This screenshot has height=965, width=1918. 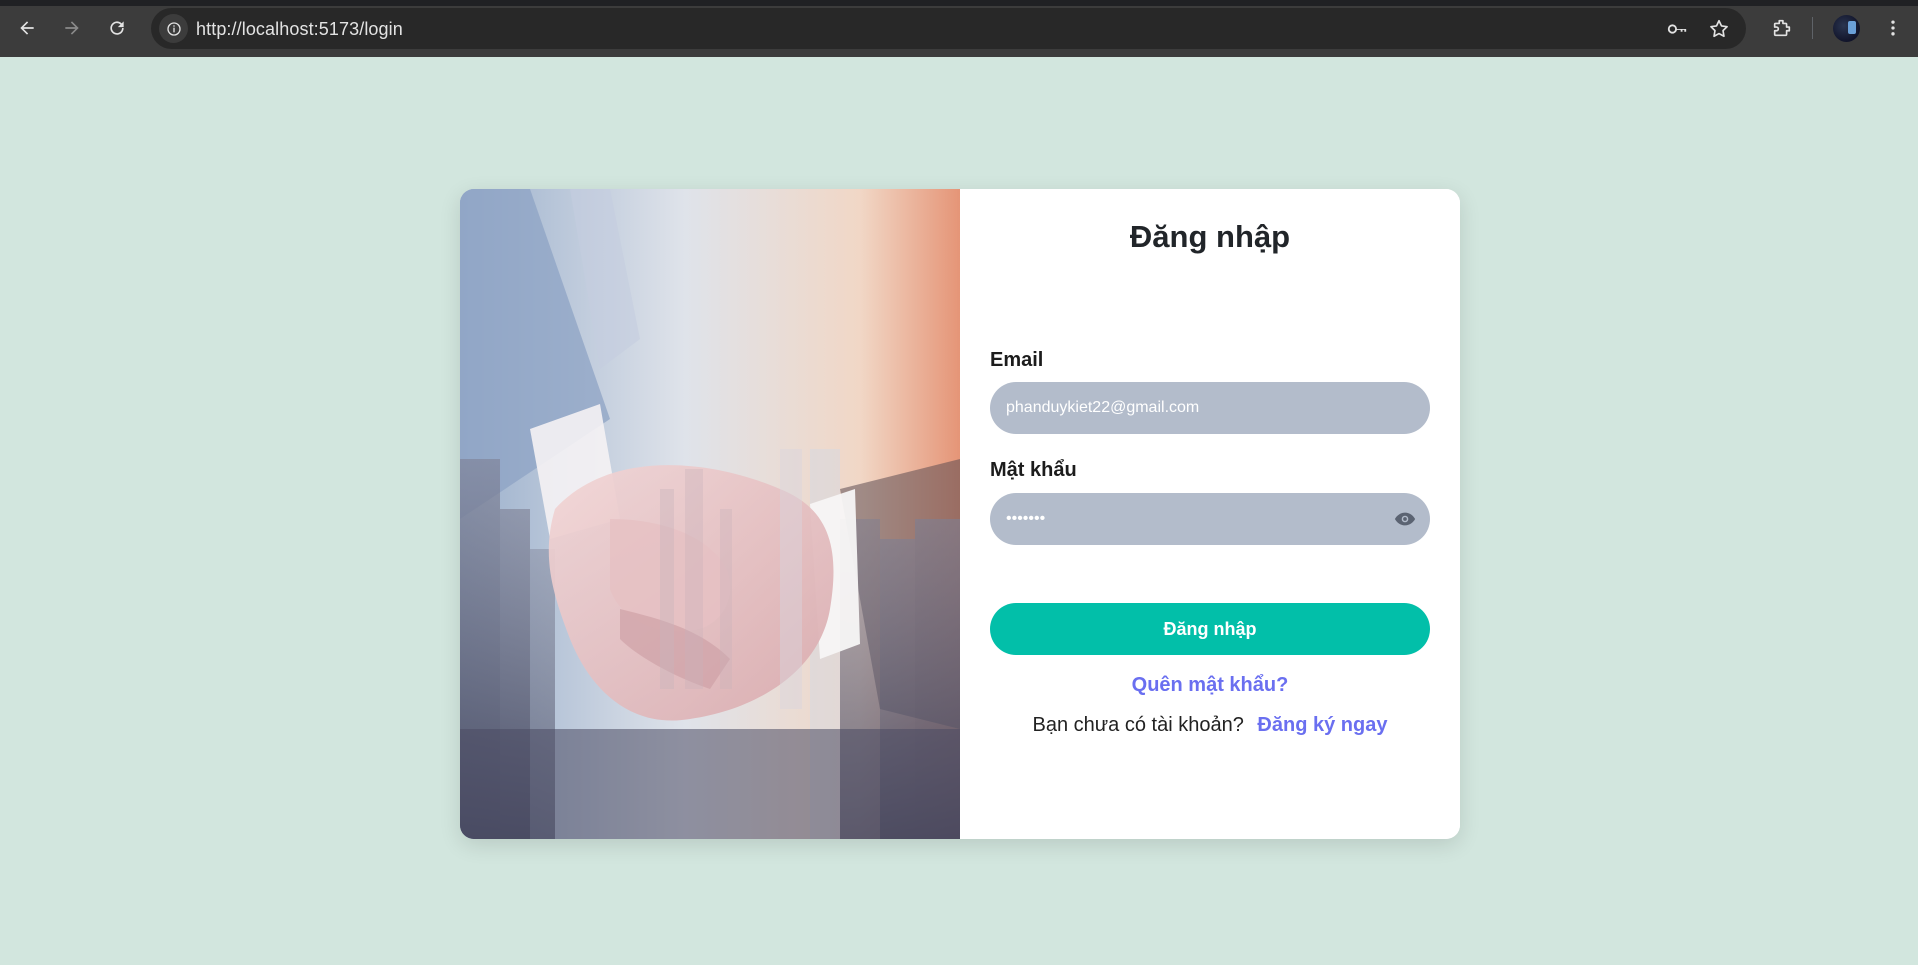 I want to click on password-label: Mật khẩu, so click(x=1033, y=470).